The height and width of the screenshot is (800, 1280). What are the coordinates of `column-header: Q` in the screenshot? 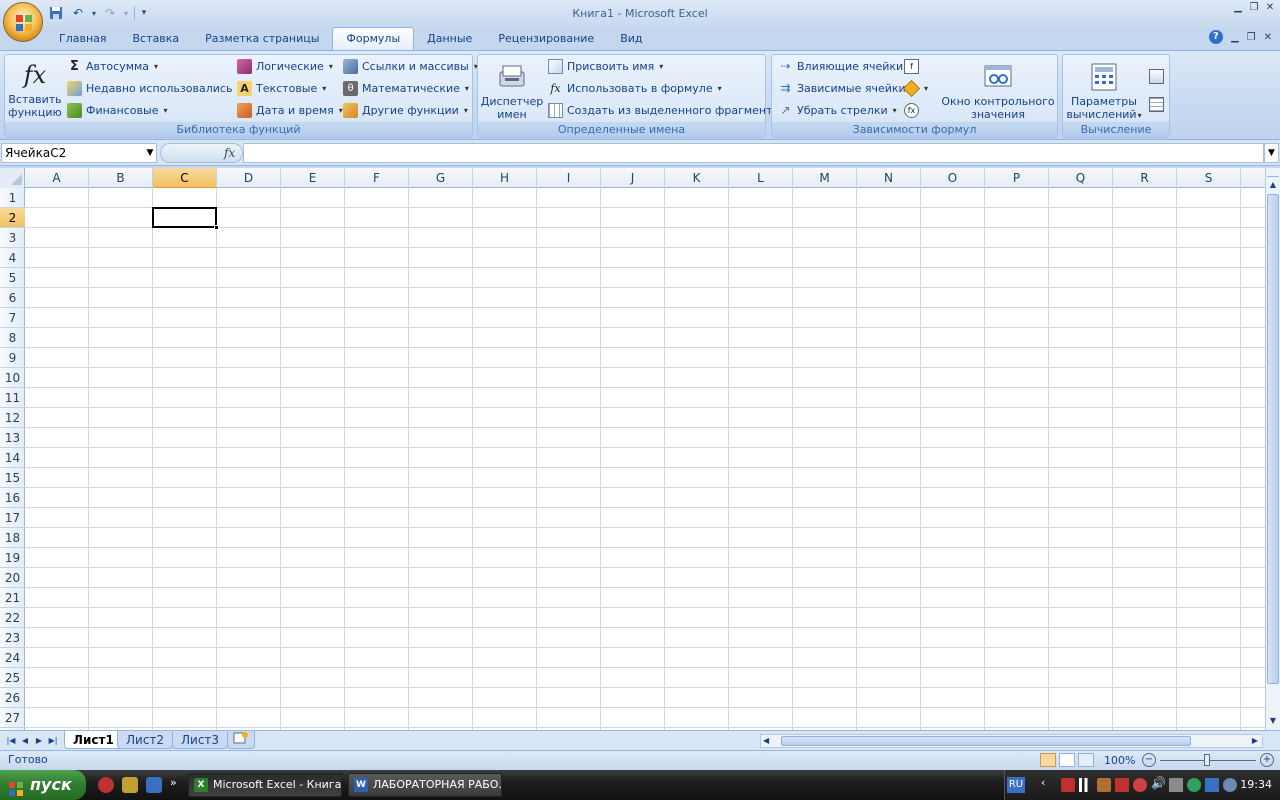 It's located at (1081, 178).